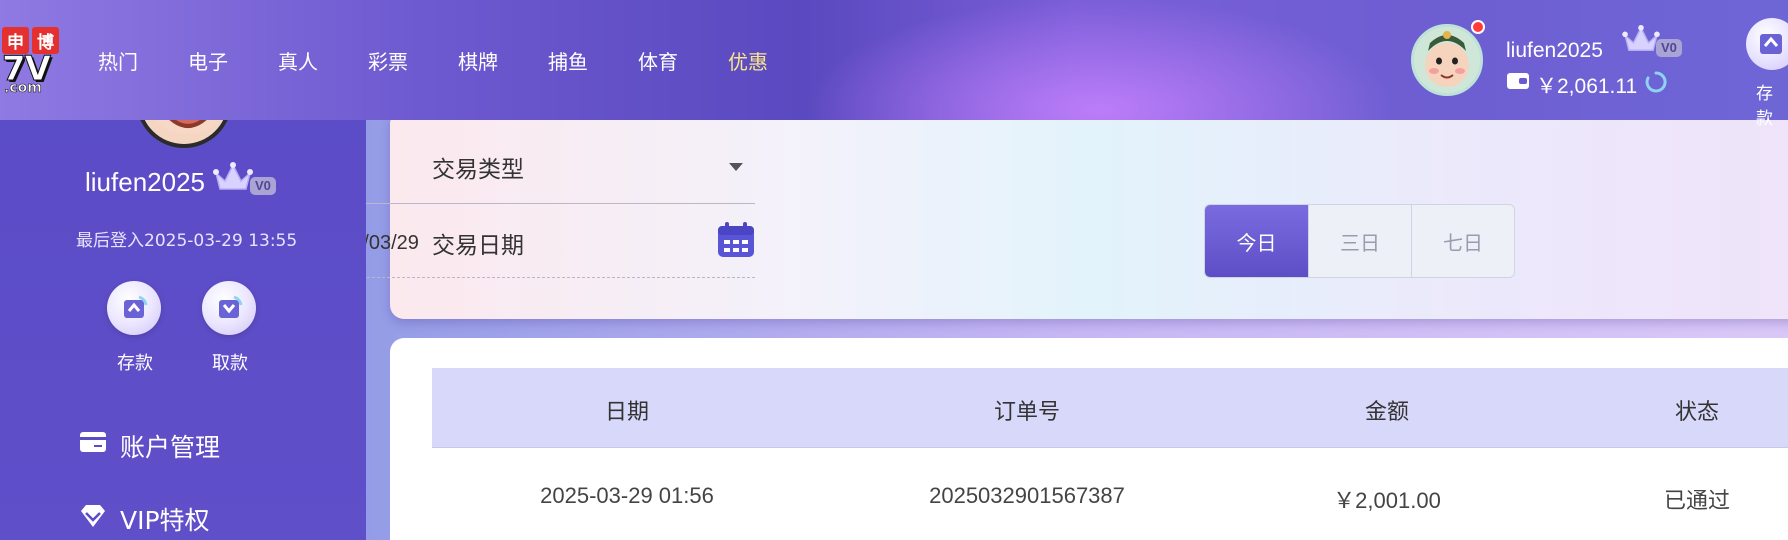 The height and width of the screenshot is (540, 1788). Describe the element at coordinates (135, 363) in the screenshot. I see `sidebar-deposit-label: 存款` at that location.